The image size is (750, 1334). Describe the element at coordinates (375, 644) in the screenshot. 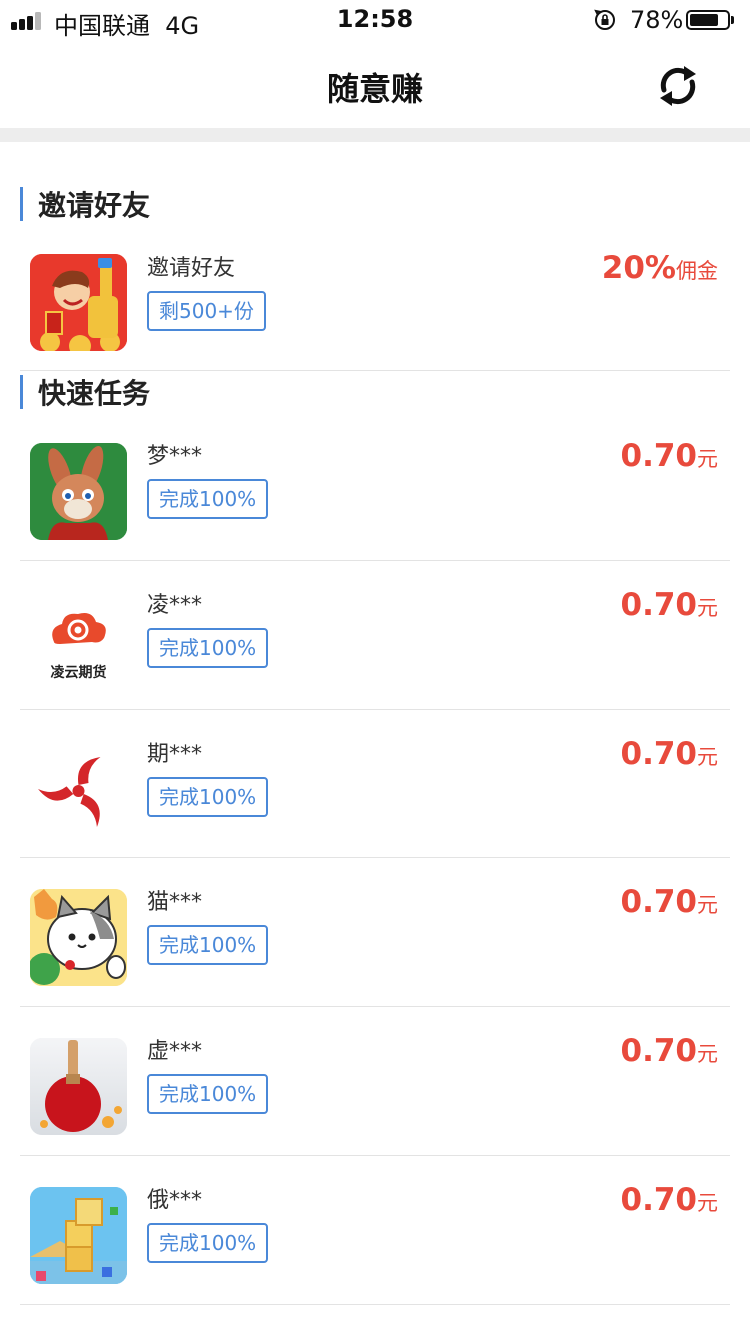

I see `task-row: 凌云期货 凌*** 完成100% 0.70元` at that location.